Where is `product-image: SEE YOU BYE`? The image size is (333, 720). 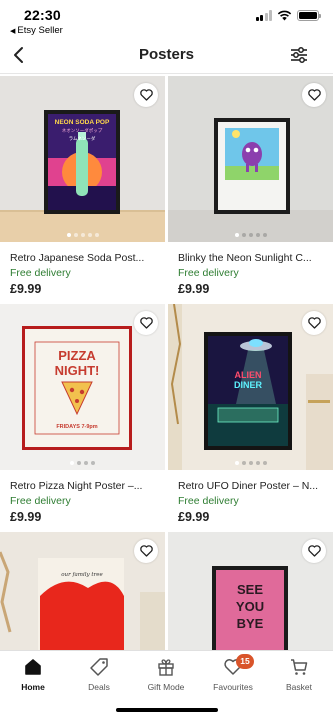
product-image: SEE YOU BYE is located at coordinates (250, 592).